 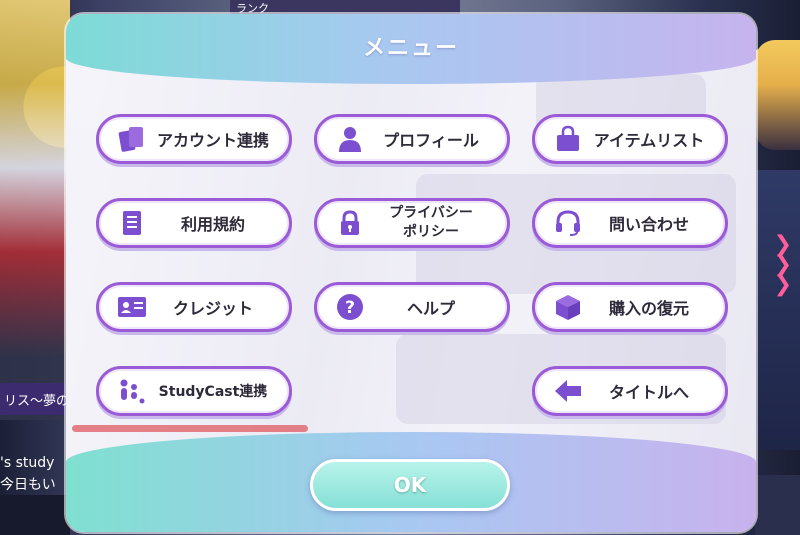 I want to click on id-card-icon, so click(x=132, y=307).